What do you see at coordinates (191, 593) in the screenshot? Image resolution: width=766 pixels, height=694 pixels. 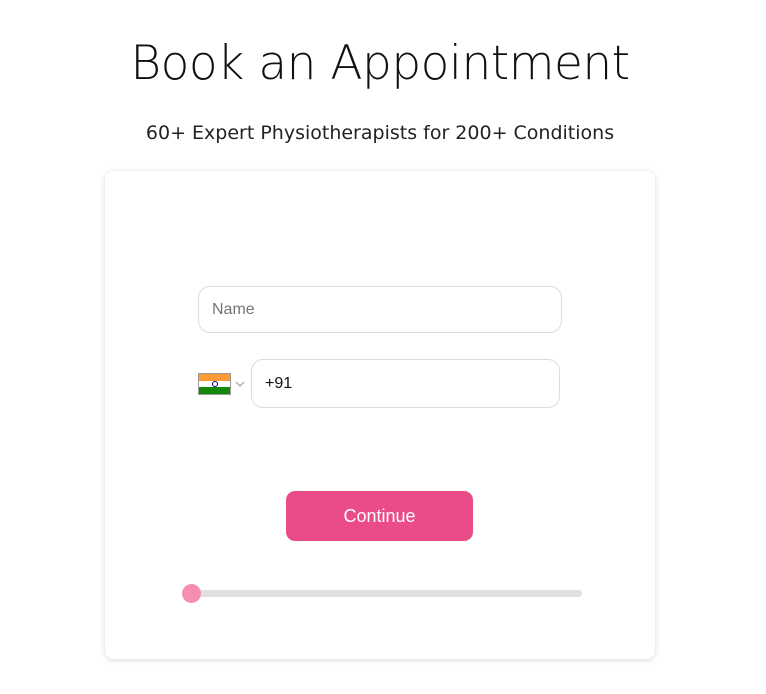 I see `progress-slider-thumb` at bounding box center [191, 593].